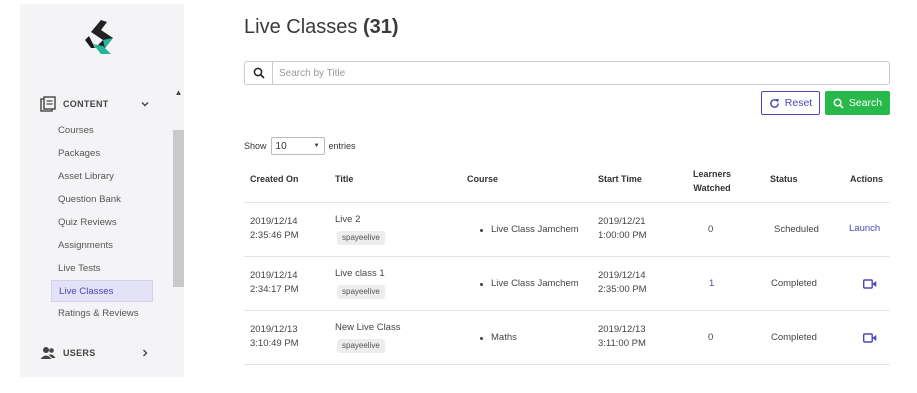  Describe the element at coordinates (620, 179) in the screenshot. I see `column-header-start-time: Start Time` at that location.